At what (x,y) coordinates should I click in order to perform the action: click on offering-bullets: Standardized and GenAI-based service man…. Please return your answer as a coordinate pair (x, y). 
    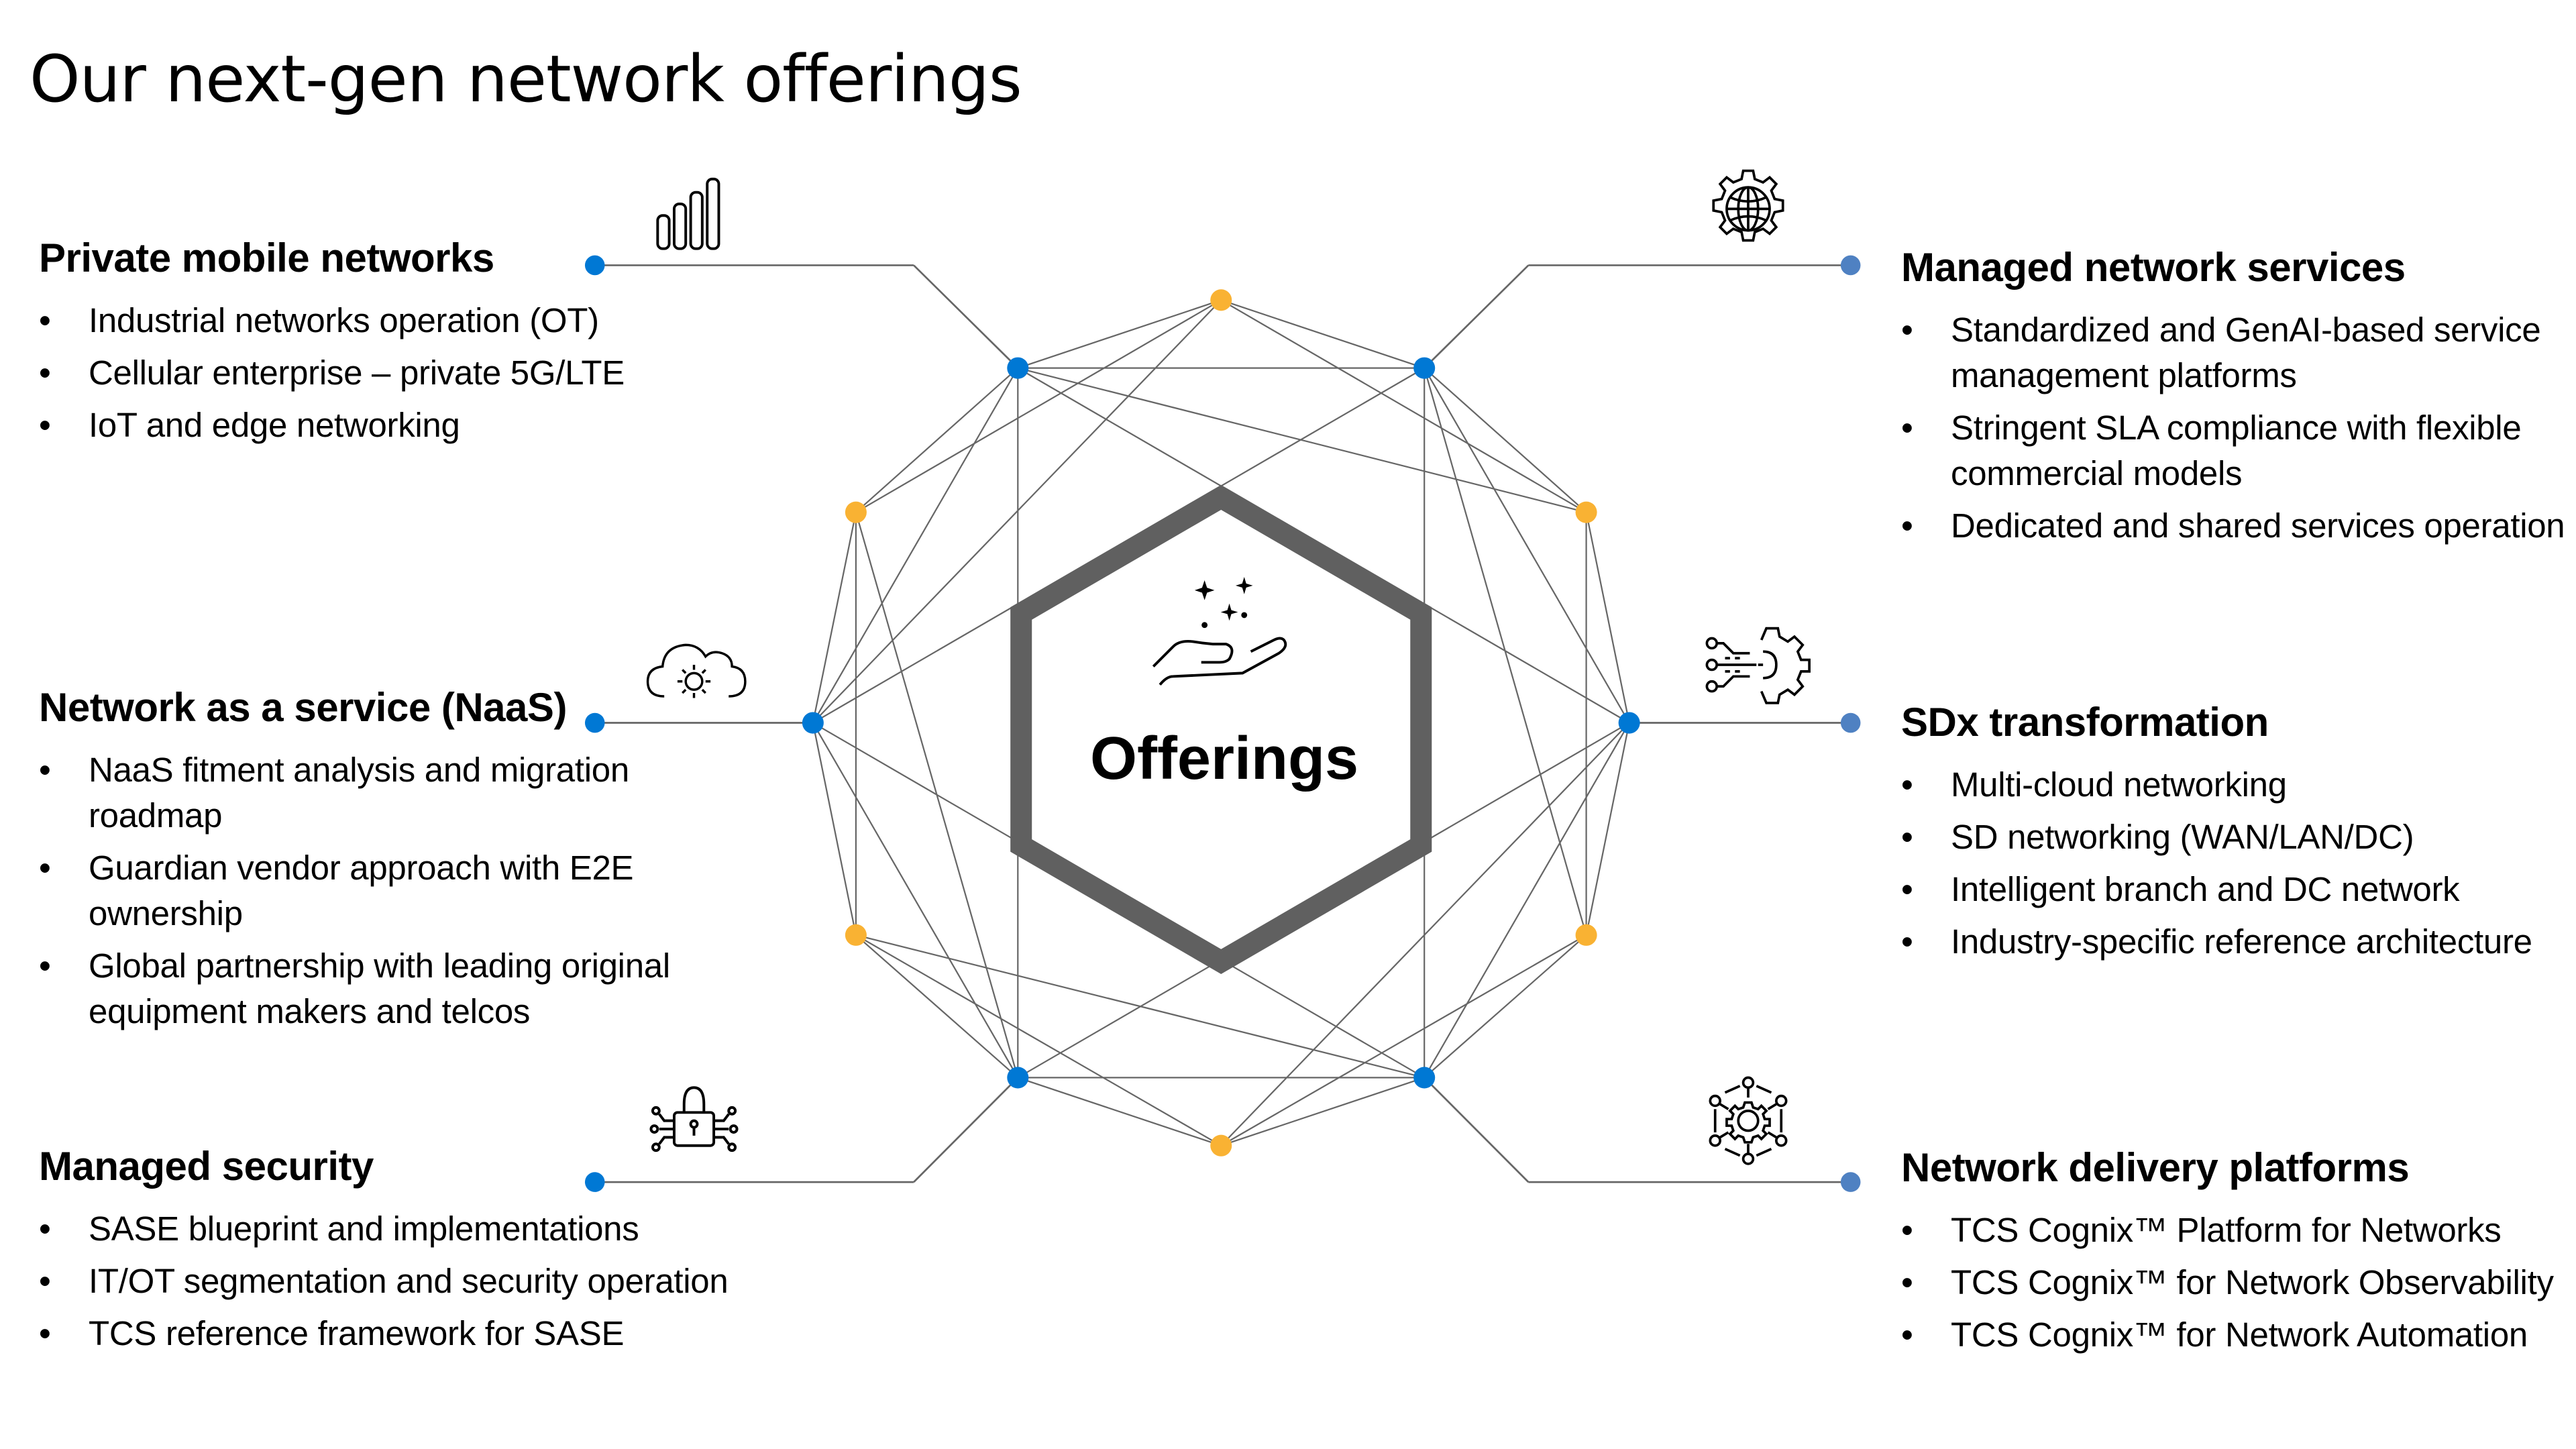
    Looking at the image, I should click on (2236, 428).